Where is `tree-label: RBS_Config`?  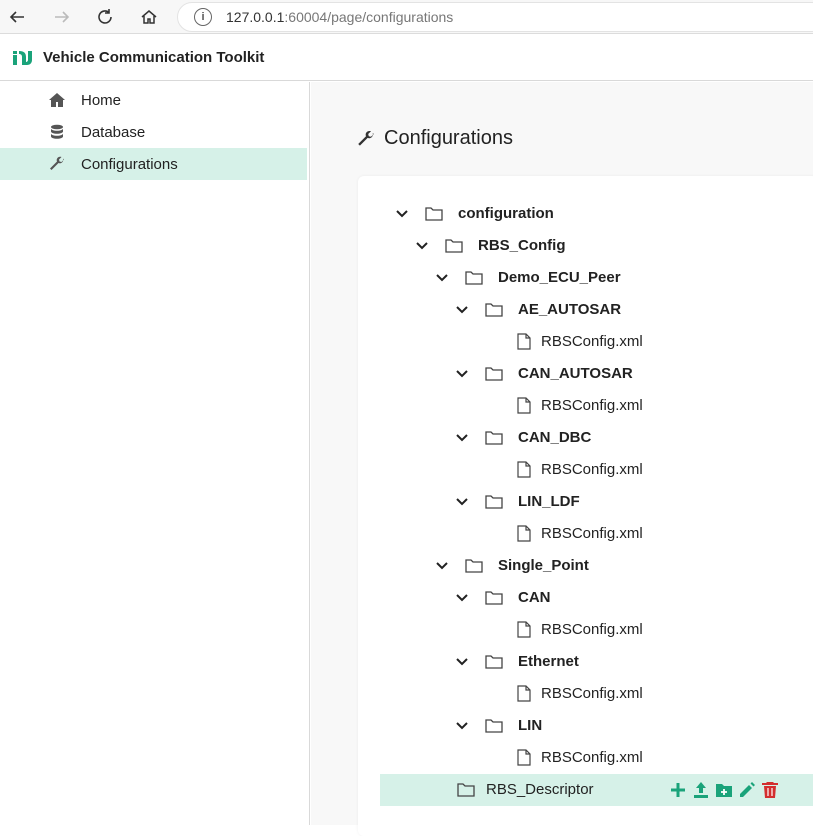
tree-label: RBS_Config is located at coordinates (522, 245).